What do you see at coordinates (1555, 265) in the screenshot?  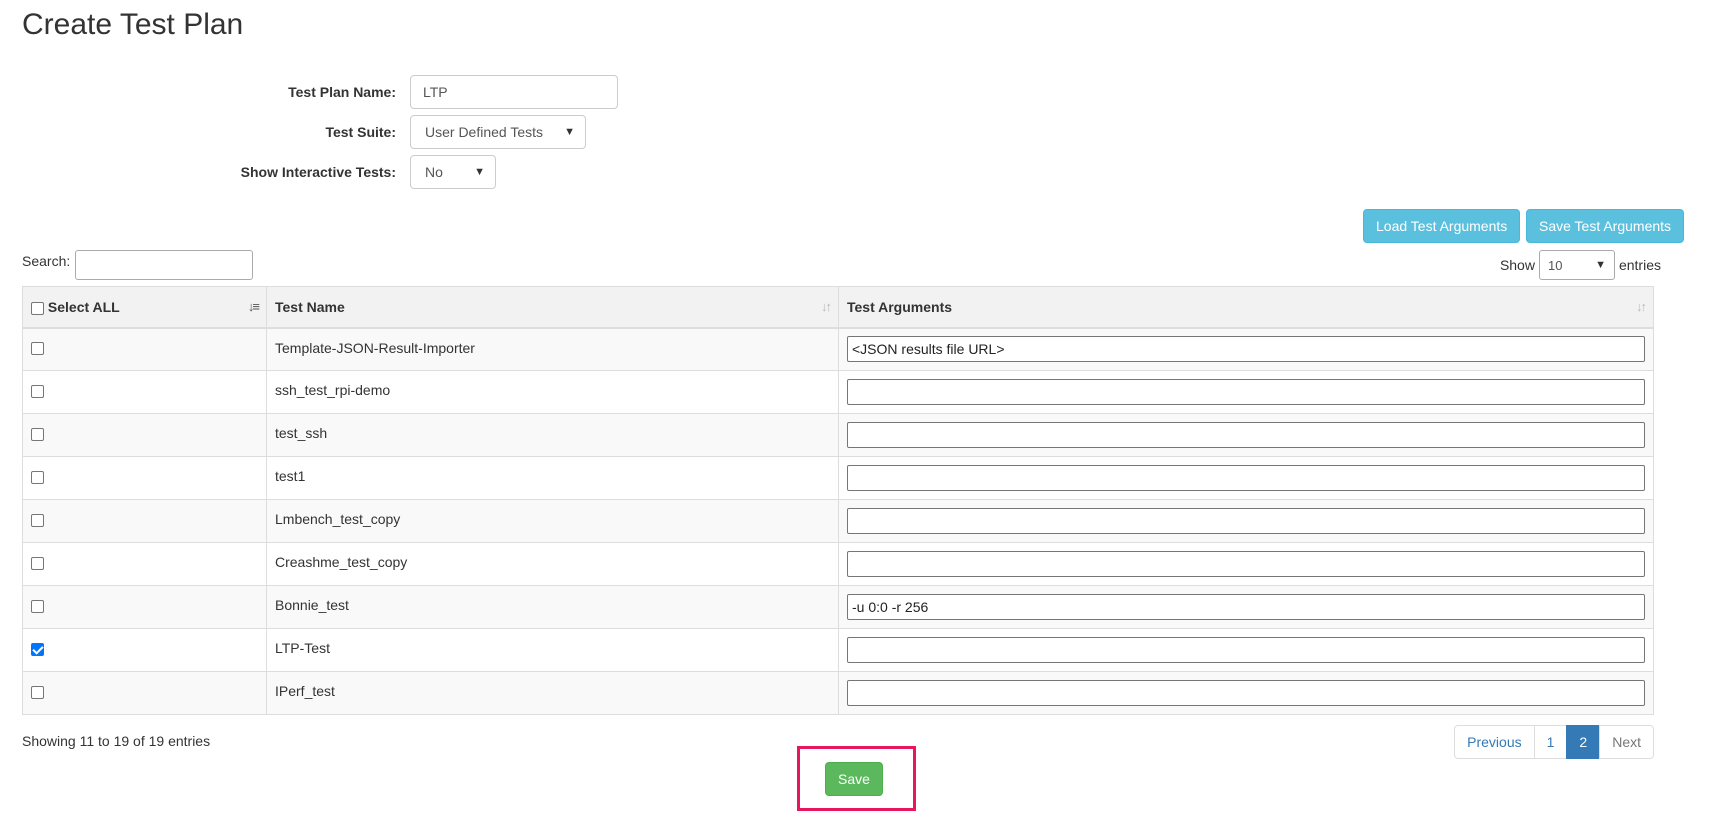 I see `page-length-value: 10` at bounding box center [1555, 265].